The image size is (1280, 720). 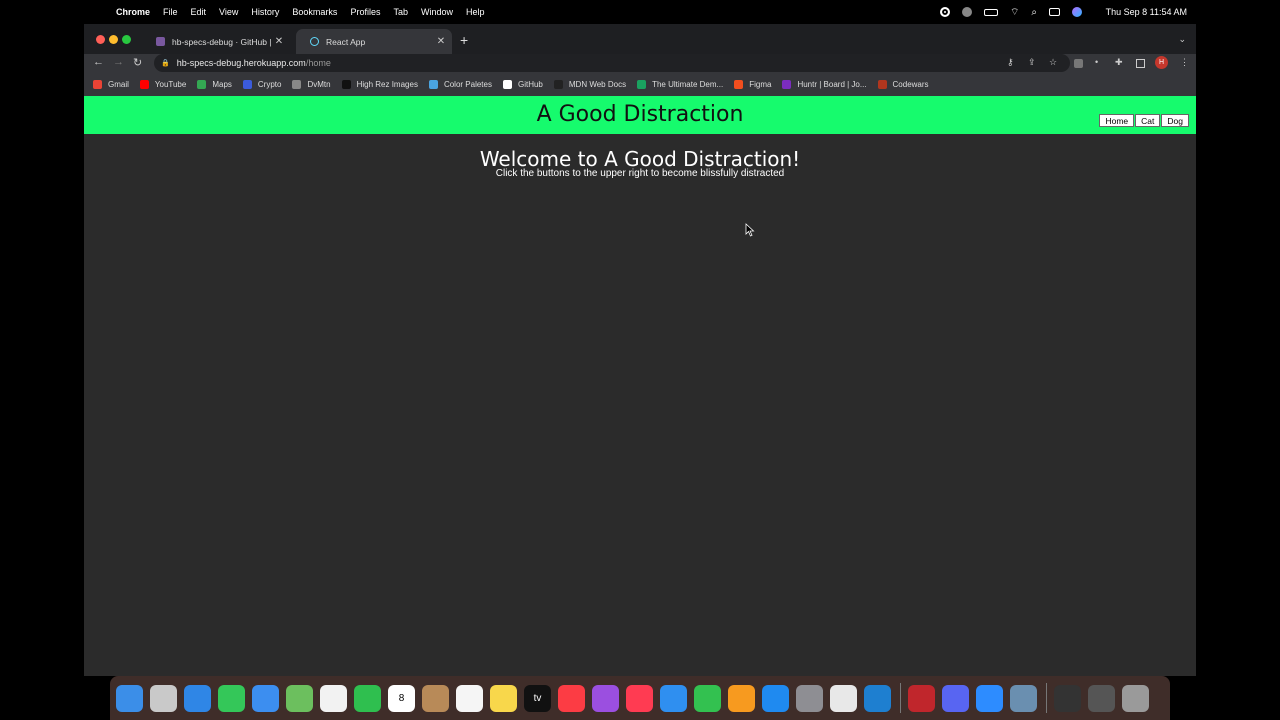 What do you see at coordinates (197, 698) in the screenshot?
I see `safari-icon` at bounding box center [197, 698].